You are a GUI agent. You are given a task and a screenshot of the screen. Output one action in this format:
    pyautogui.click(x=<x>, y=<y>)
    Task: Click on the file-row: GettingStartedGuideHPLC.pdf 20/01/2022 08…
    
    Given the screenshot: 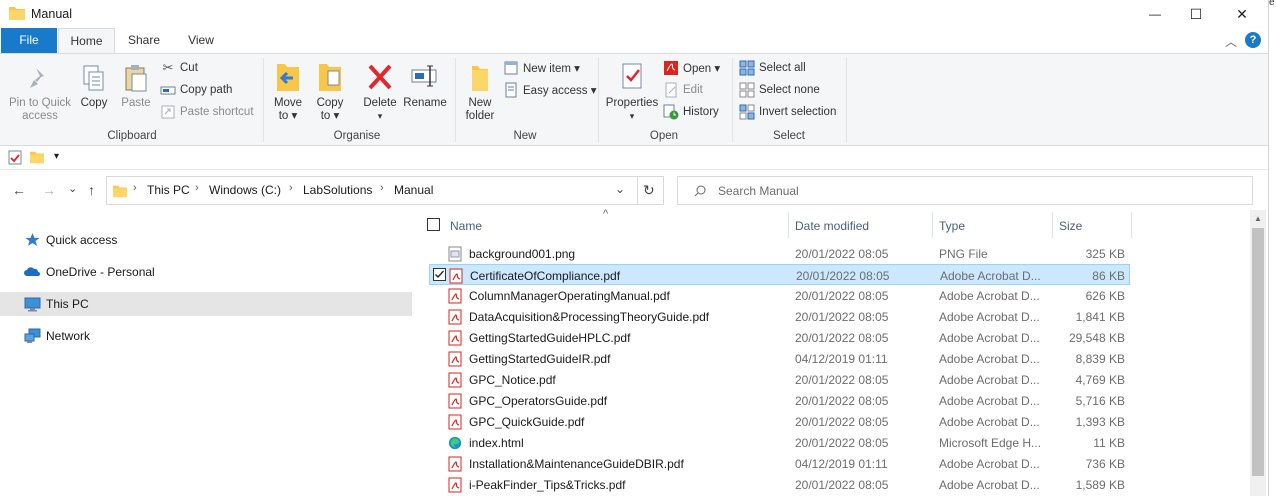 What is the action you would take?
    pyautogui.click(x=779, y=337)
    